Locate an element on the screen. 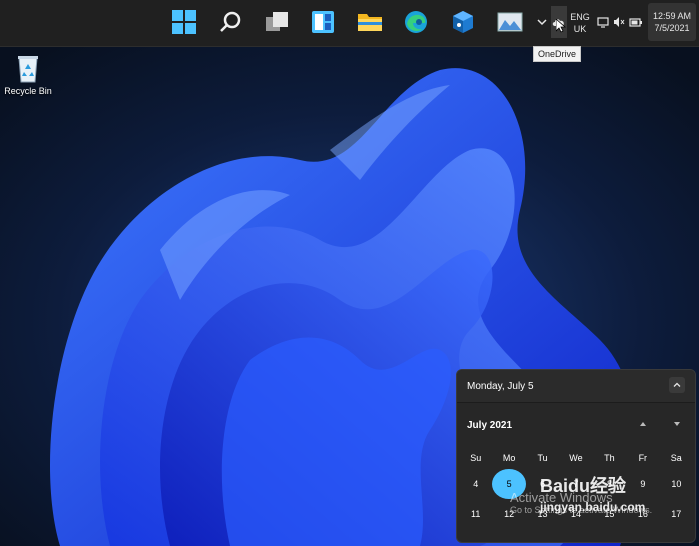 This screenshot has height=546, width=699. weekday-label: Mo is located at coordinates (509, 458).